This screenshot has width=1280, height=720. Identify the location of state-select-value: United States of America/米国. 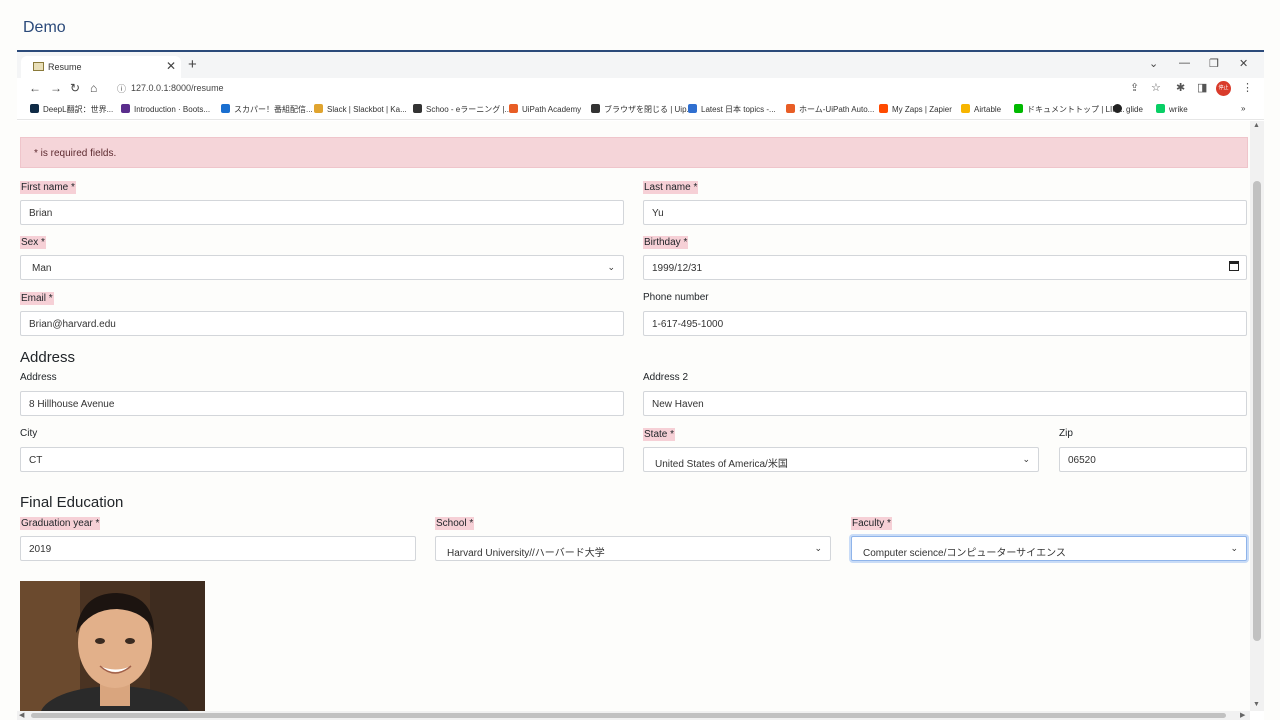
(721, 464).